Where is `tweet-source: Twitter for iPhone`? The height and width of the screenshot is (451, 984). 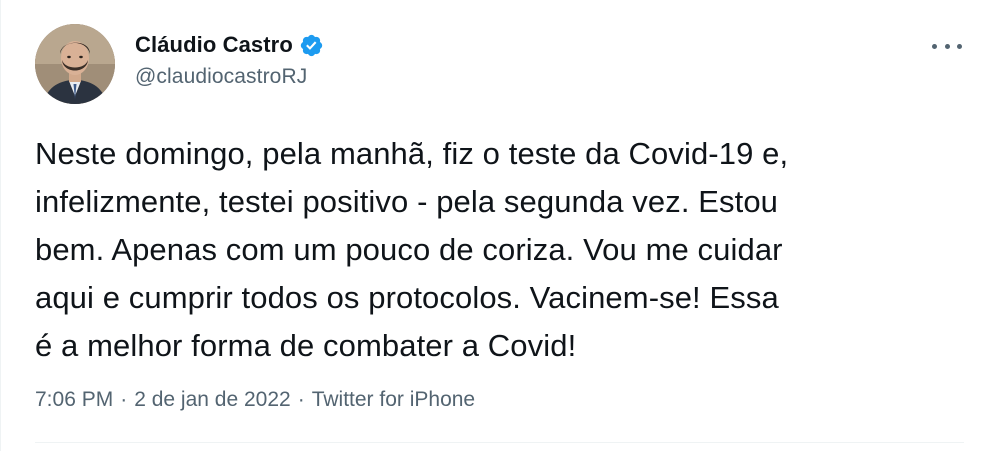
tweet-source: Twitter for iPhone is located at coordinates (393, 400).